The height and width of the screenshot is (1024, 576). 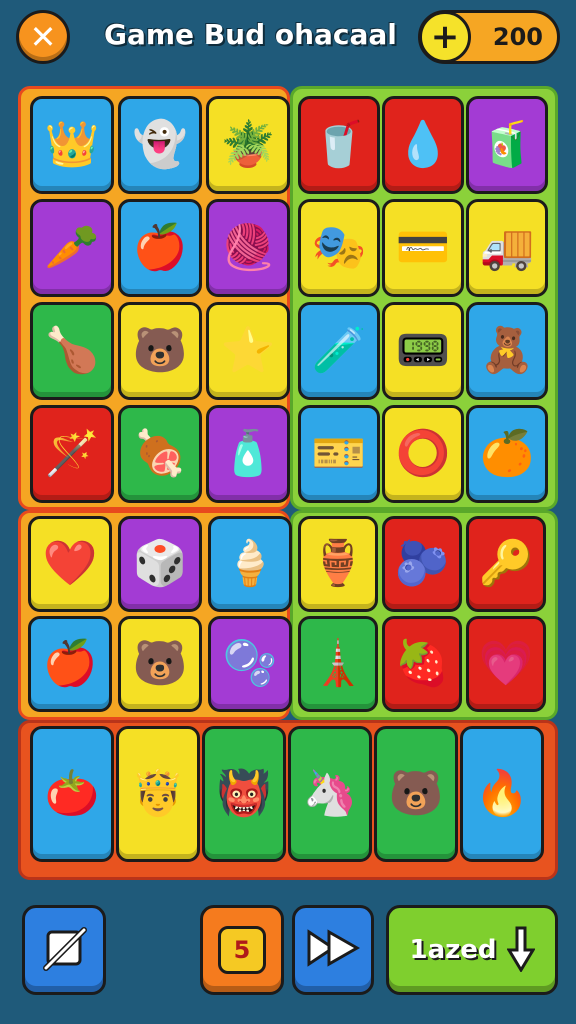 I want to click on moves-badge: 5, so click(x=242, y=950).